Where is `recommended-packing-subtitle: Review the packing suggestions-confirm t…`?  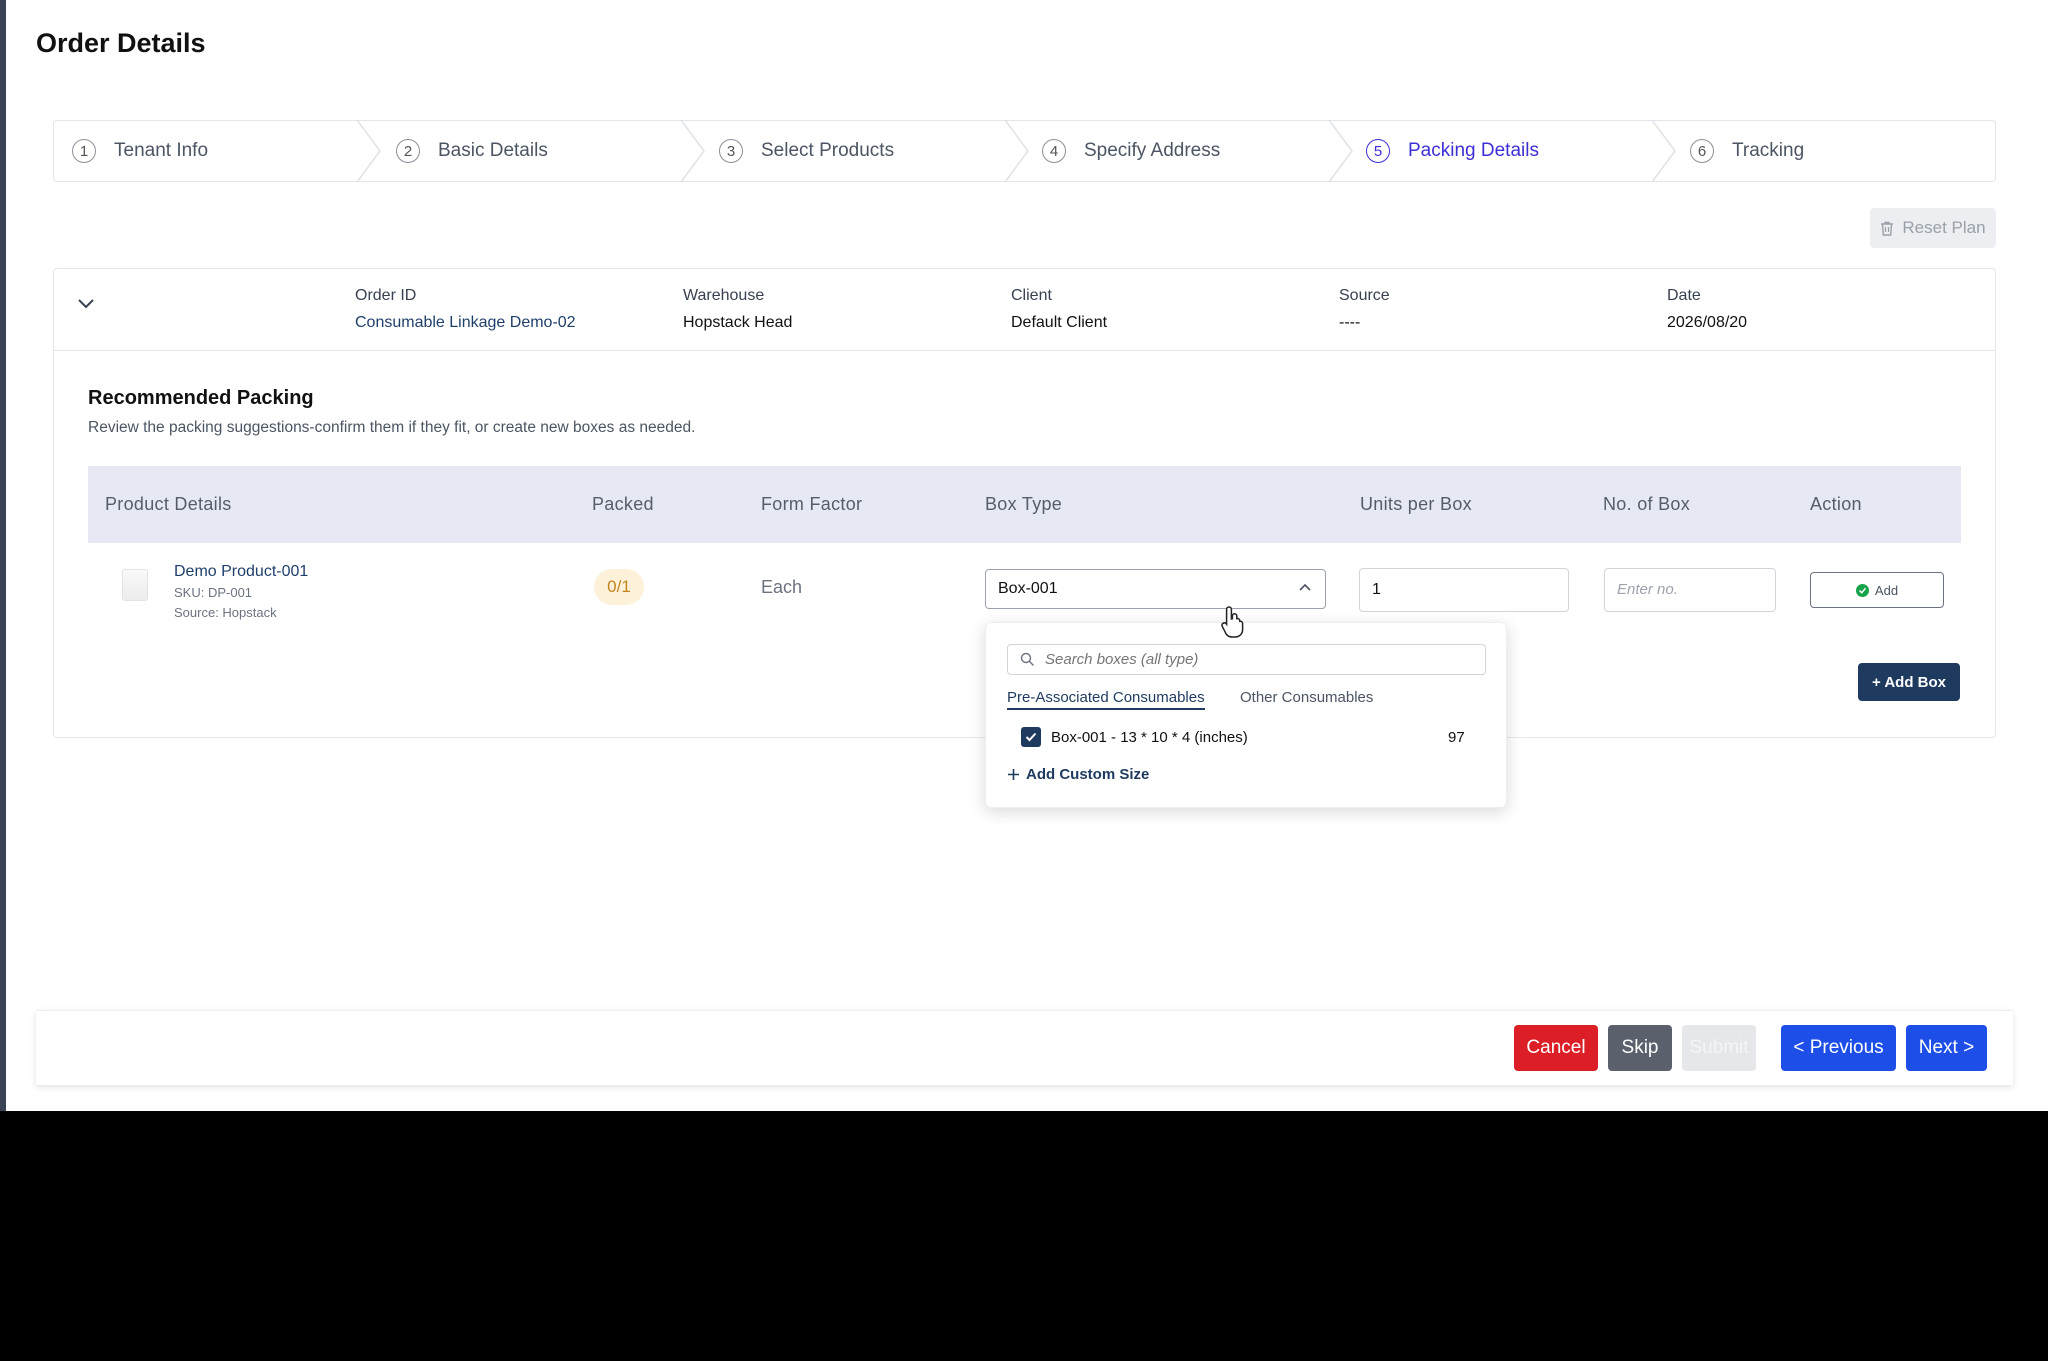
recommended-packing-subtitle: Review the packing suggestions-confirm t… is located at coordinates (392, 427).